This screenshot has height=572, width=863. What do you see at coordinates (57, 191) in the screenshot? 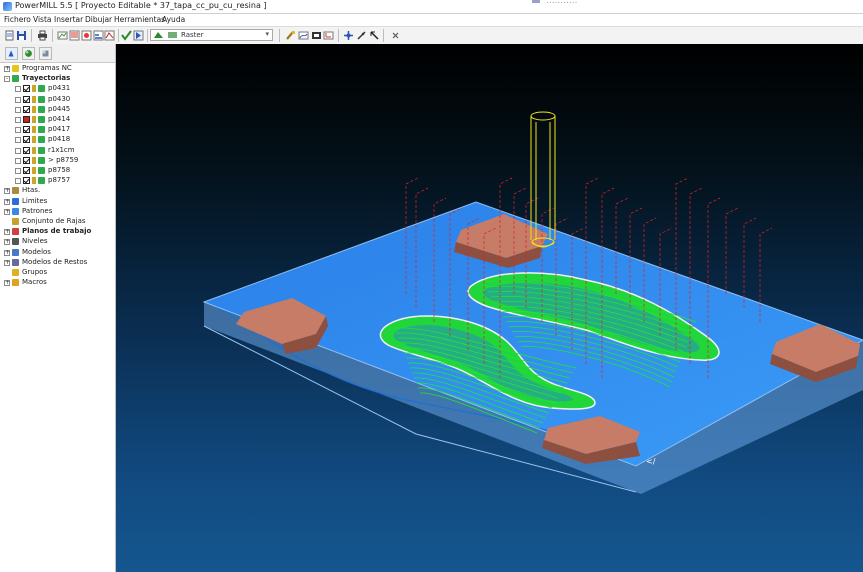
I see `tree-item-tools: + Htas.` at bounding box center [57, 191].